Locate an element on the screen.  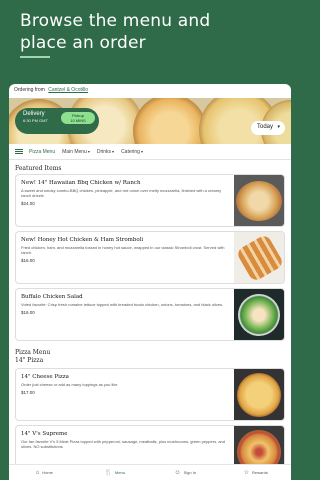
bottom-nav: ⌂ Home 🍴 Menu ☺ Sign In ☆ Rewards is located at coordinates (150, 472).